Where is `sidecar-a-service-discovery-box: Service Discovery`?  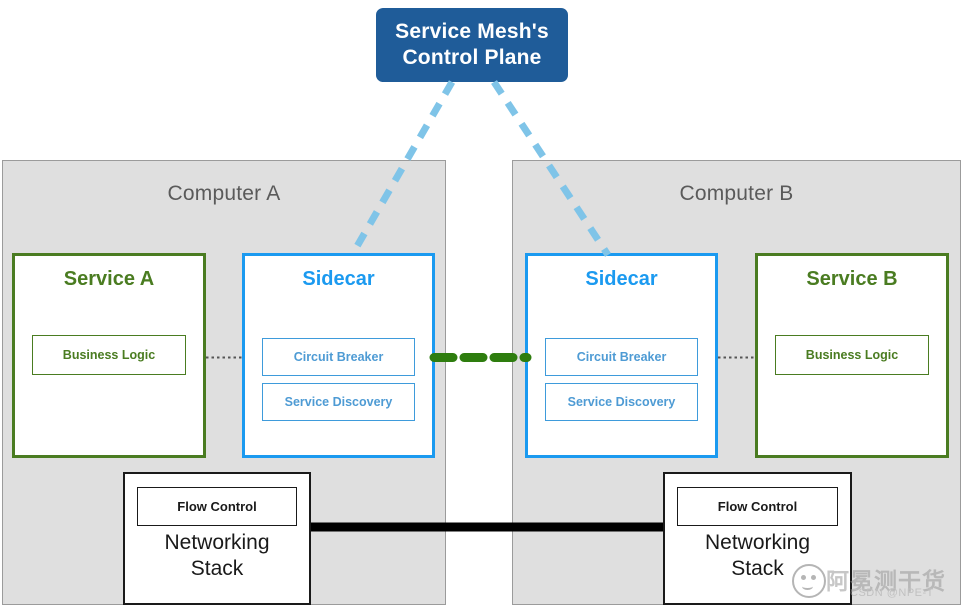
sidecar-a-service-discovery-box: Service Discovery is located at coordinates (338, 402).